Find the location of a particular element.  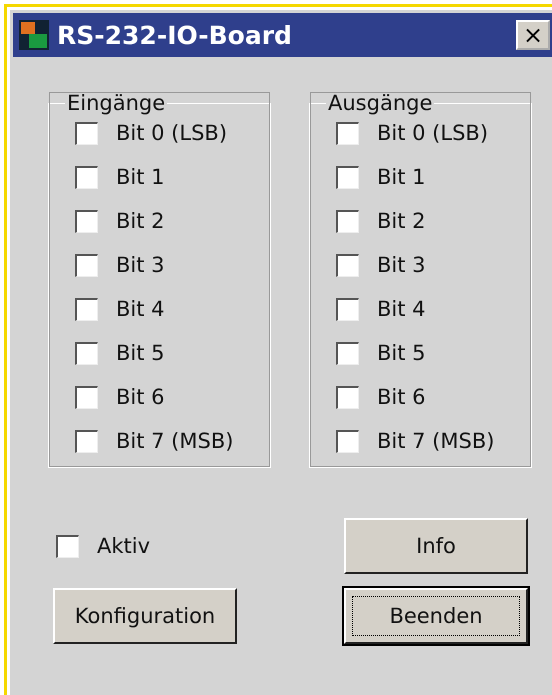

dialog-button: Info is located at coordinates (436, 546).